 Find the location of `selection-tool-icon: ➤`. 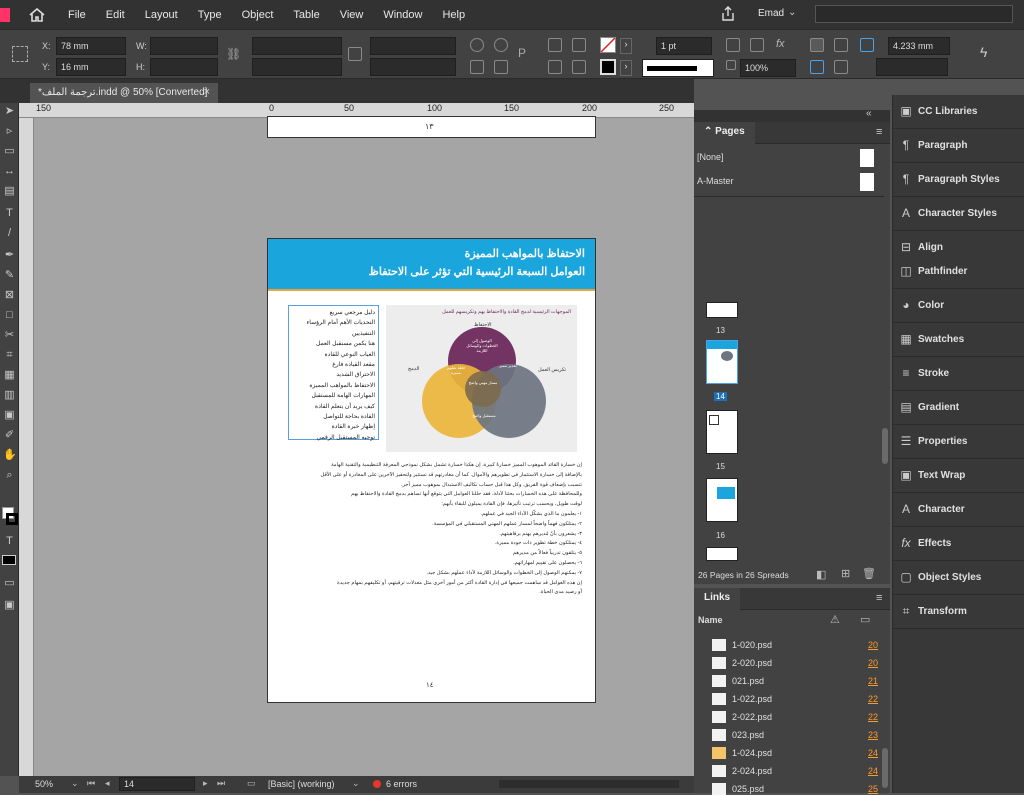

selection-tool-icon: ➤ is located at coordinates (9, 111).